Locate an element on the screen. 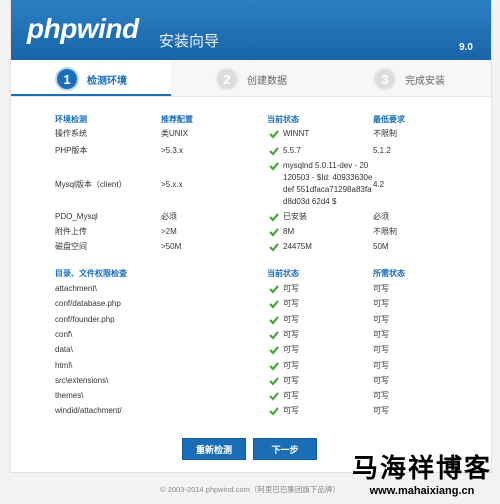 The width and height of the screenshot is (500, 504). step-number: 1 is located at coordinates (67, 79).